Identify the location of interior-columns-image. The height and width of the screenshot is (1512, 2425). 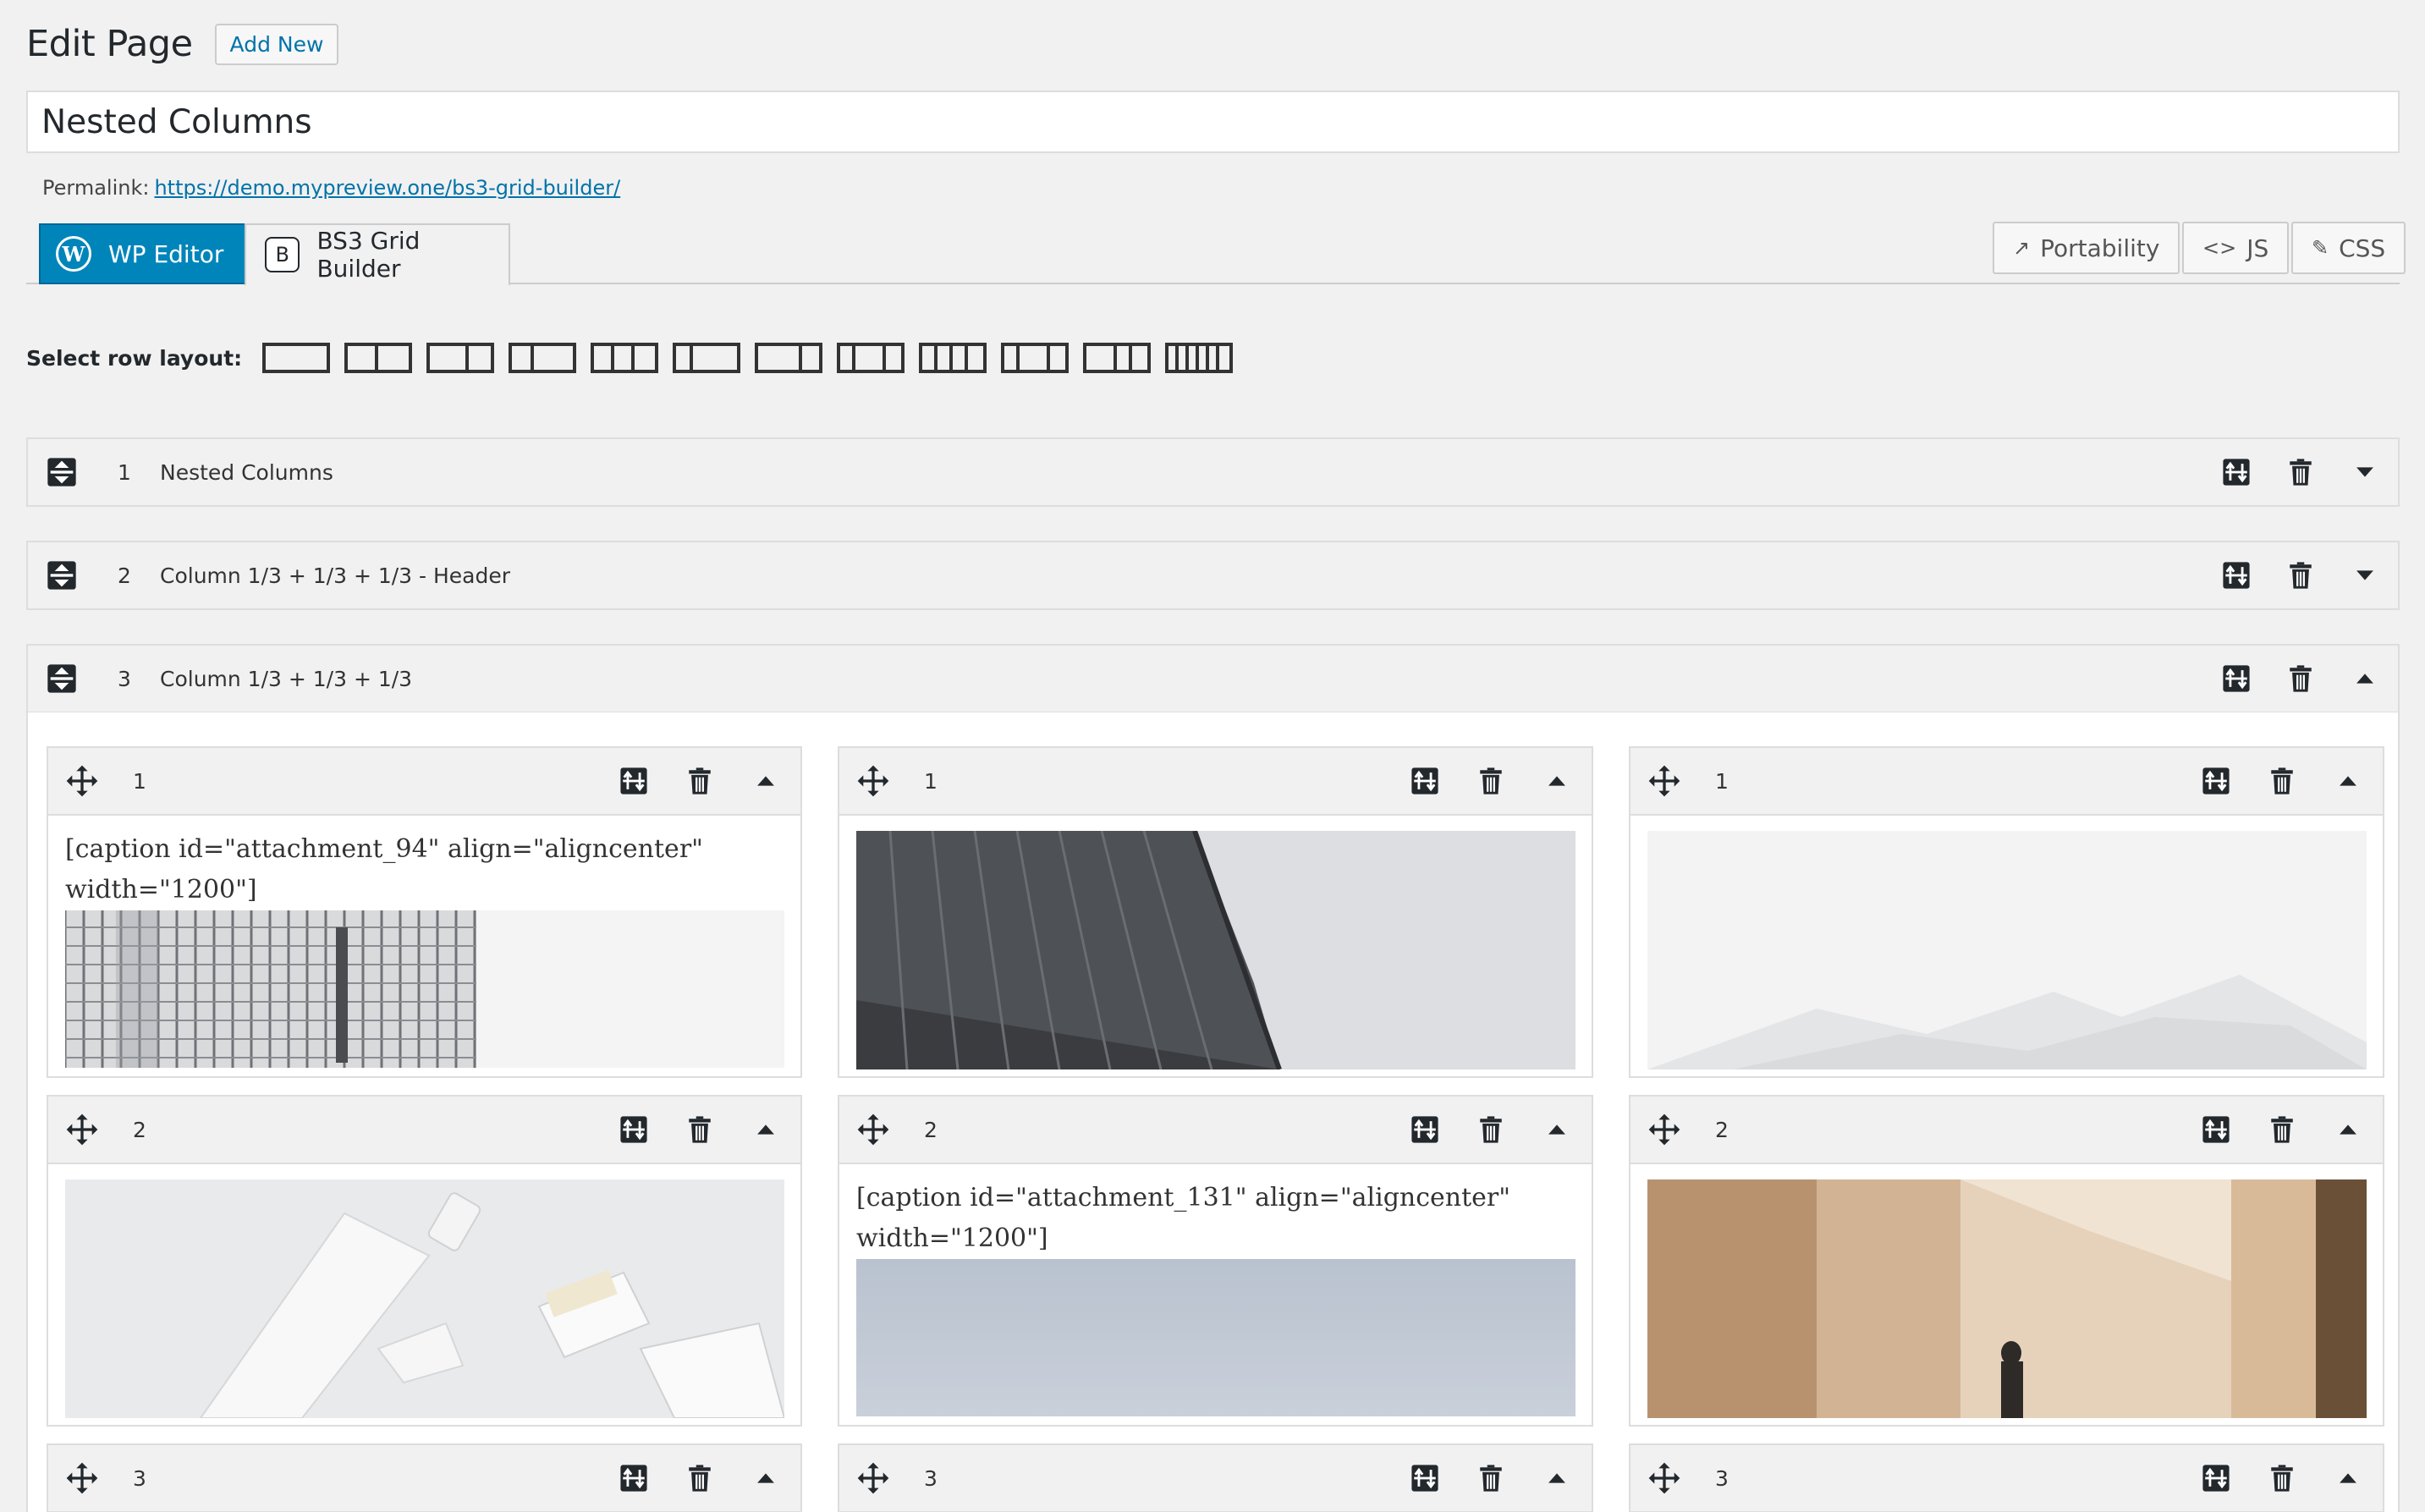
(2007, 1299).